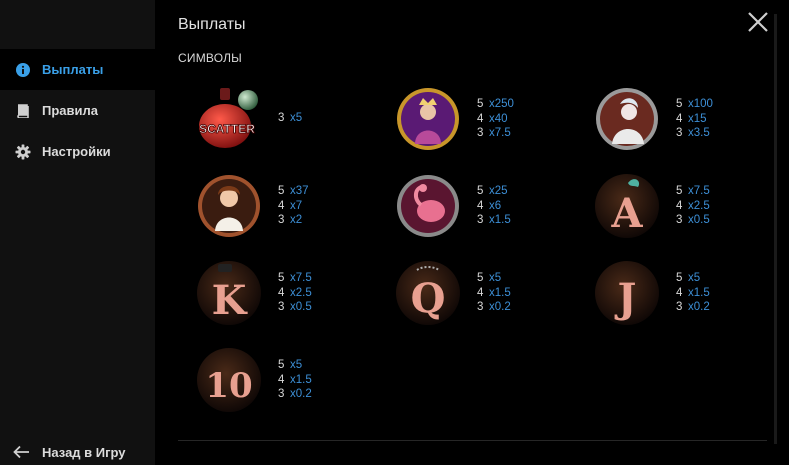 Image resolution: width=789 pixels, height=465 pixels. Describe the element at coordinates (626, 213) in the screenshot. I see `letter-a-text: A` at that location.